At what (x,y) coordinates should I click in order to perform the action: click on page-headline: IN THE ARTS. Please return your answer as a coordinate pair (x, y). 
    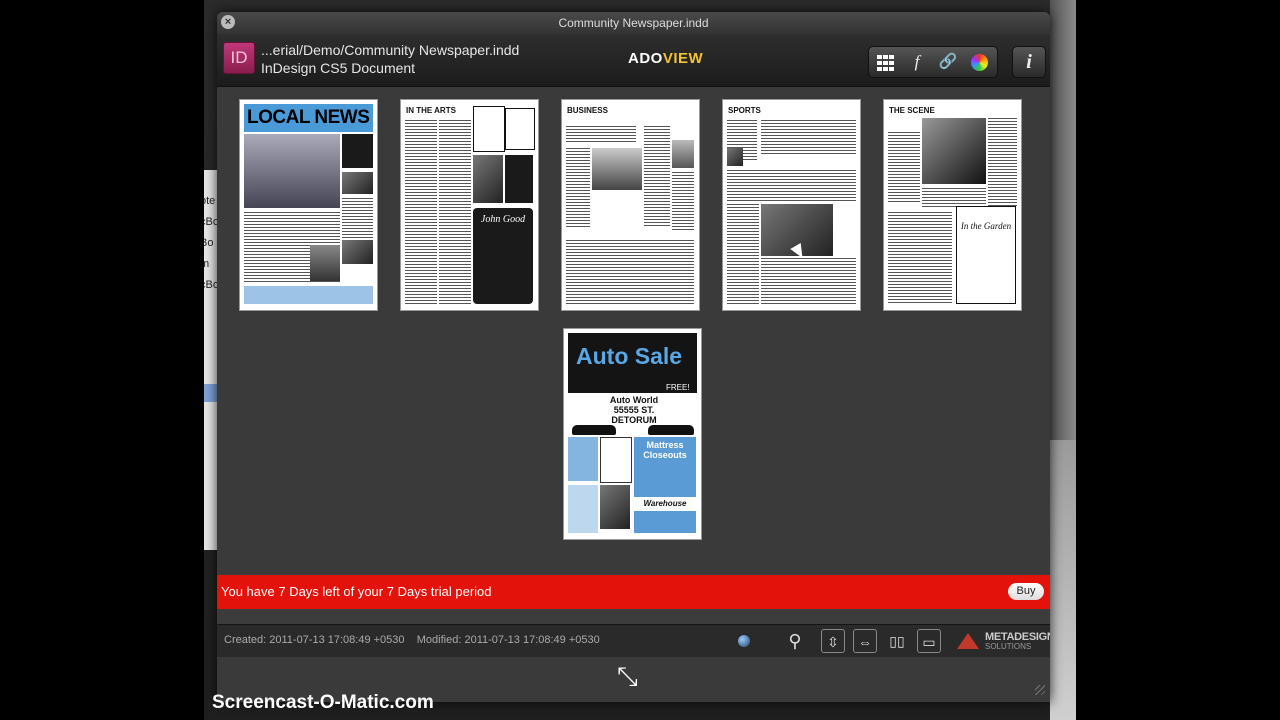
    Looking at the image, I should click on (431, 110).